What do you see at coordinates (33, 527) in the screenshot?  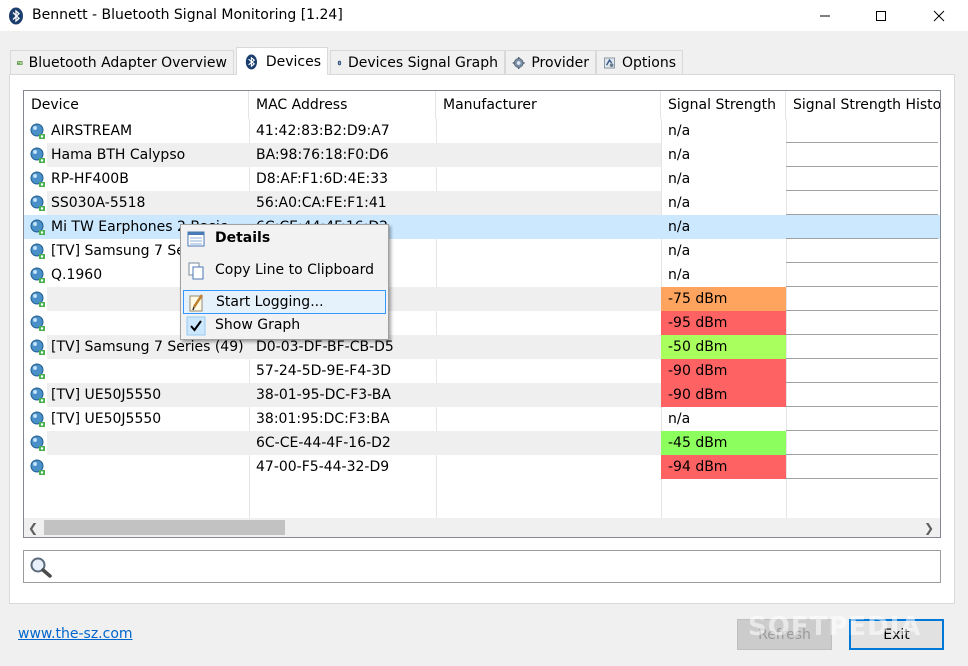 I see `scroll-left-arrow-icon: ❮` at bounding box center [33, 527].